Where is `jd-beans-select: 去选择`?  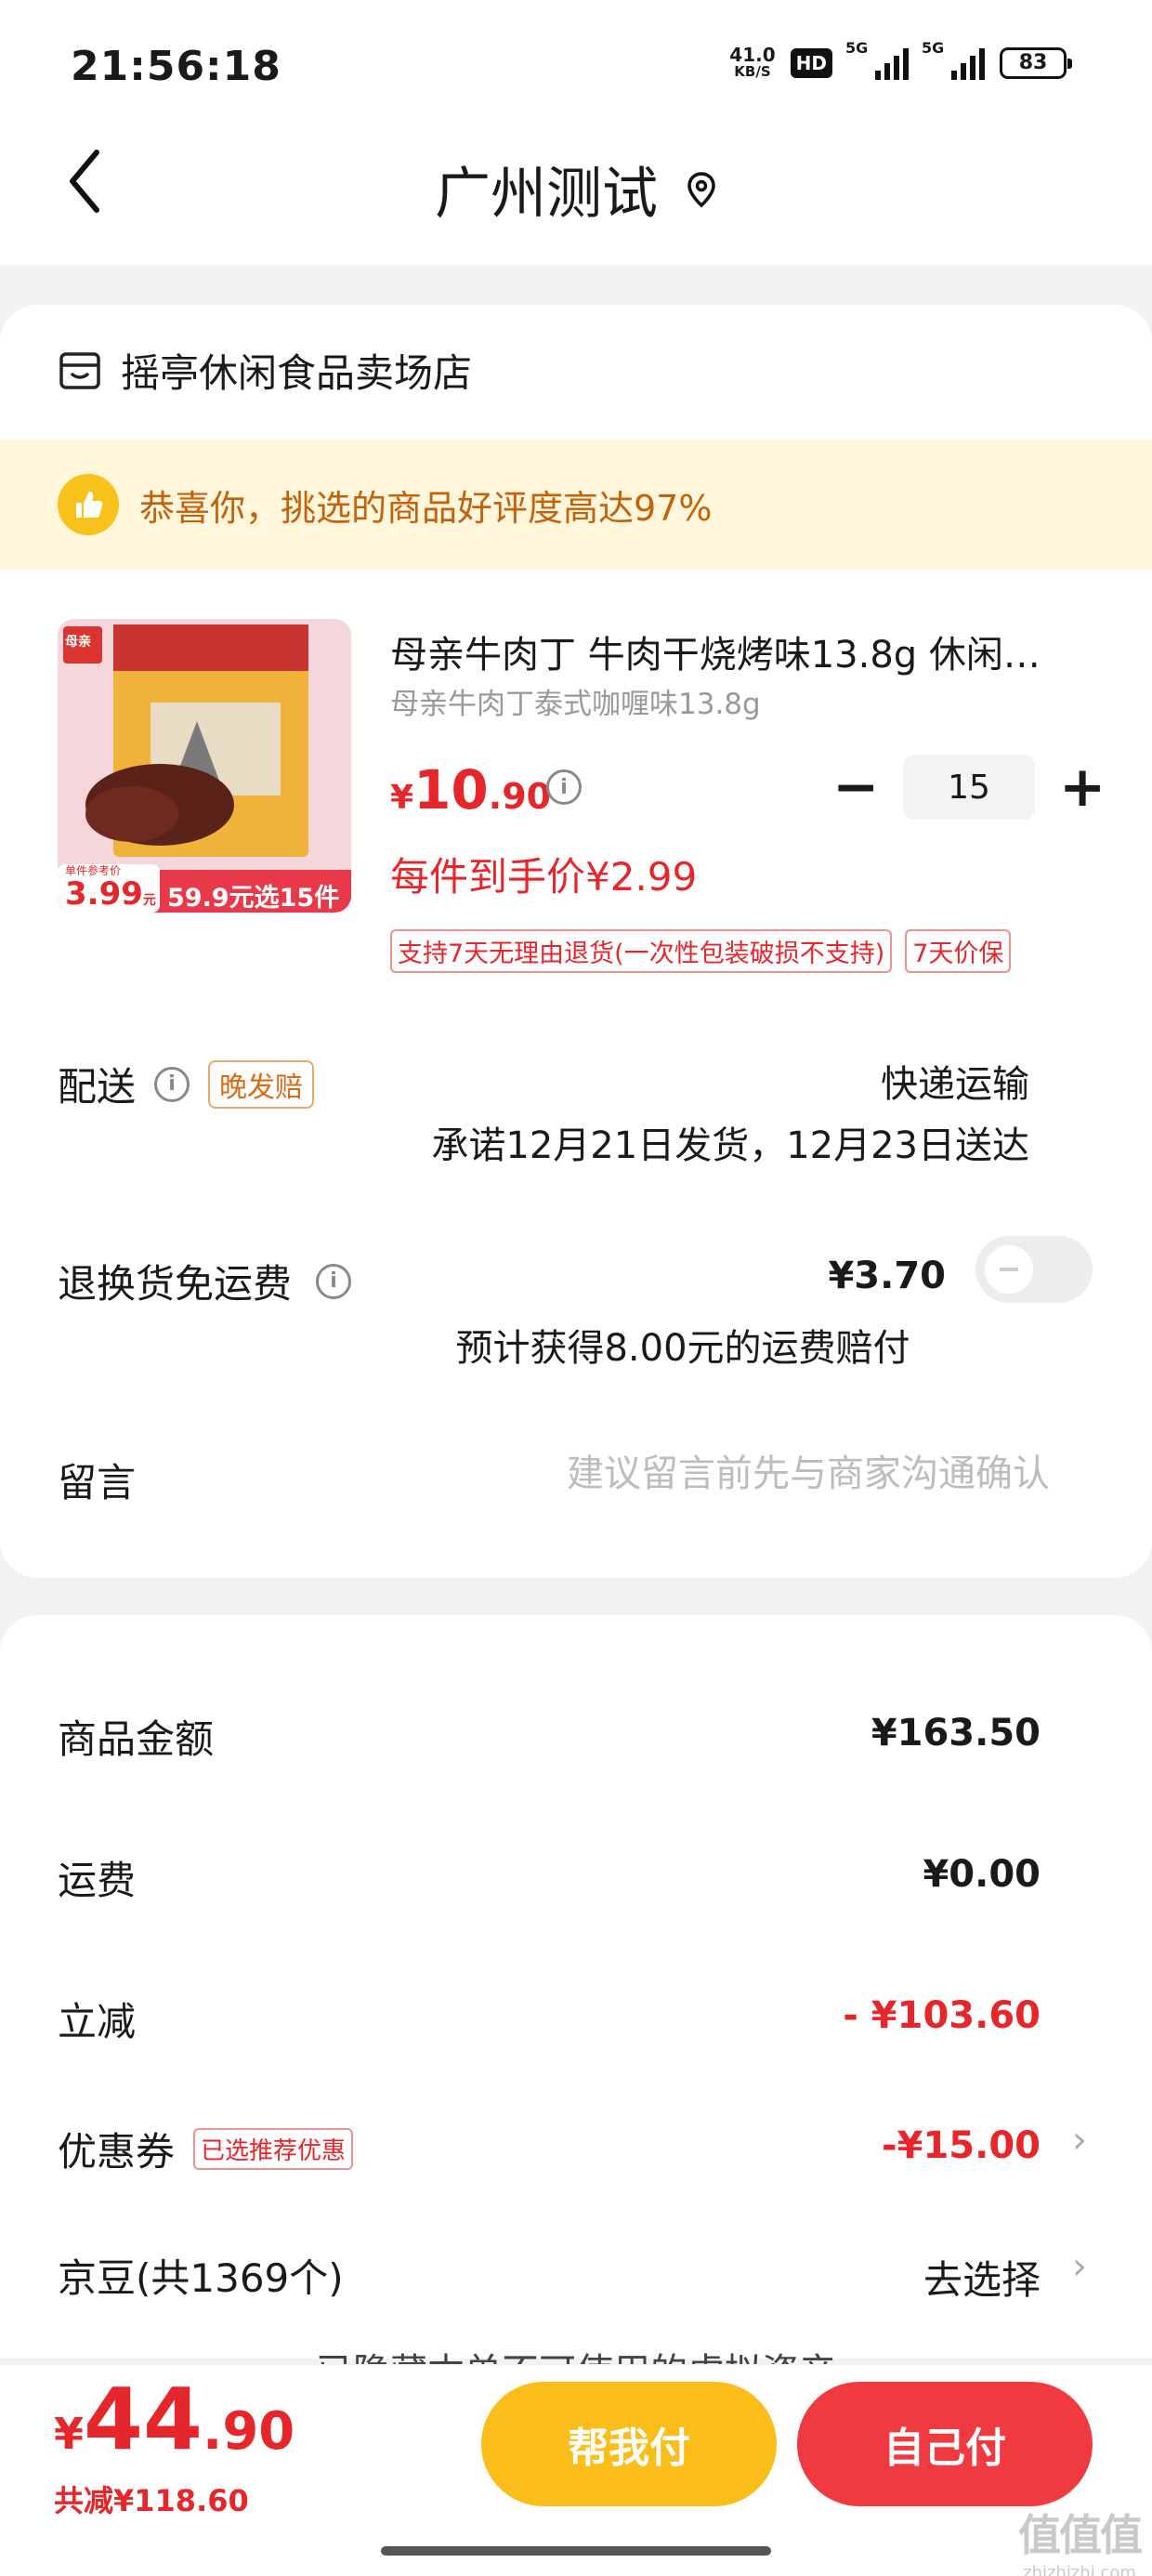
jd-beans-select: 去选择 is located at coordinates (982, 2277).